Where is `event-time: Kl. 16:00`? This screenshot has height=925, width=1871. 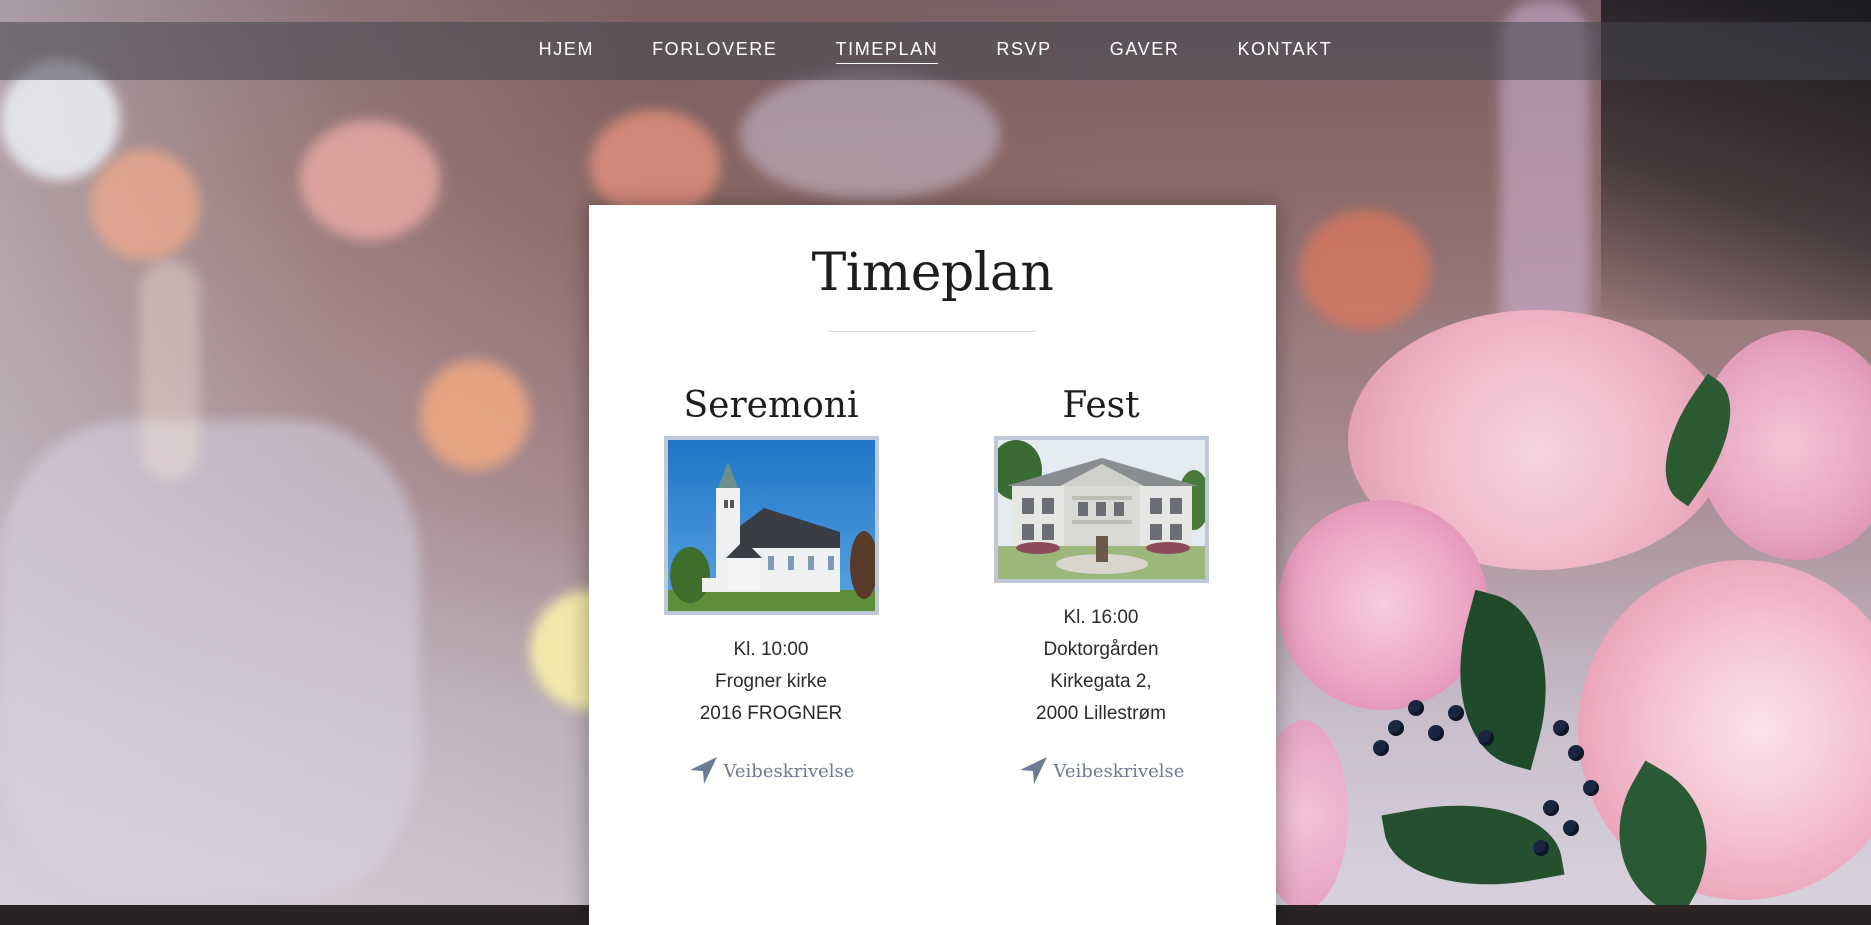
event-time: Kl. 16:00 is located at coordinates (1101, 617).